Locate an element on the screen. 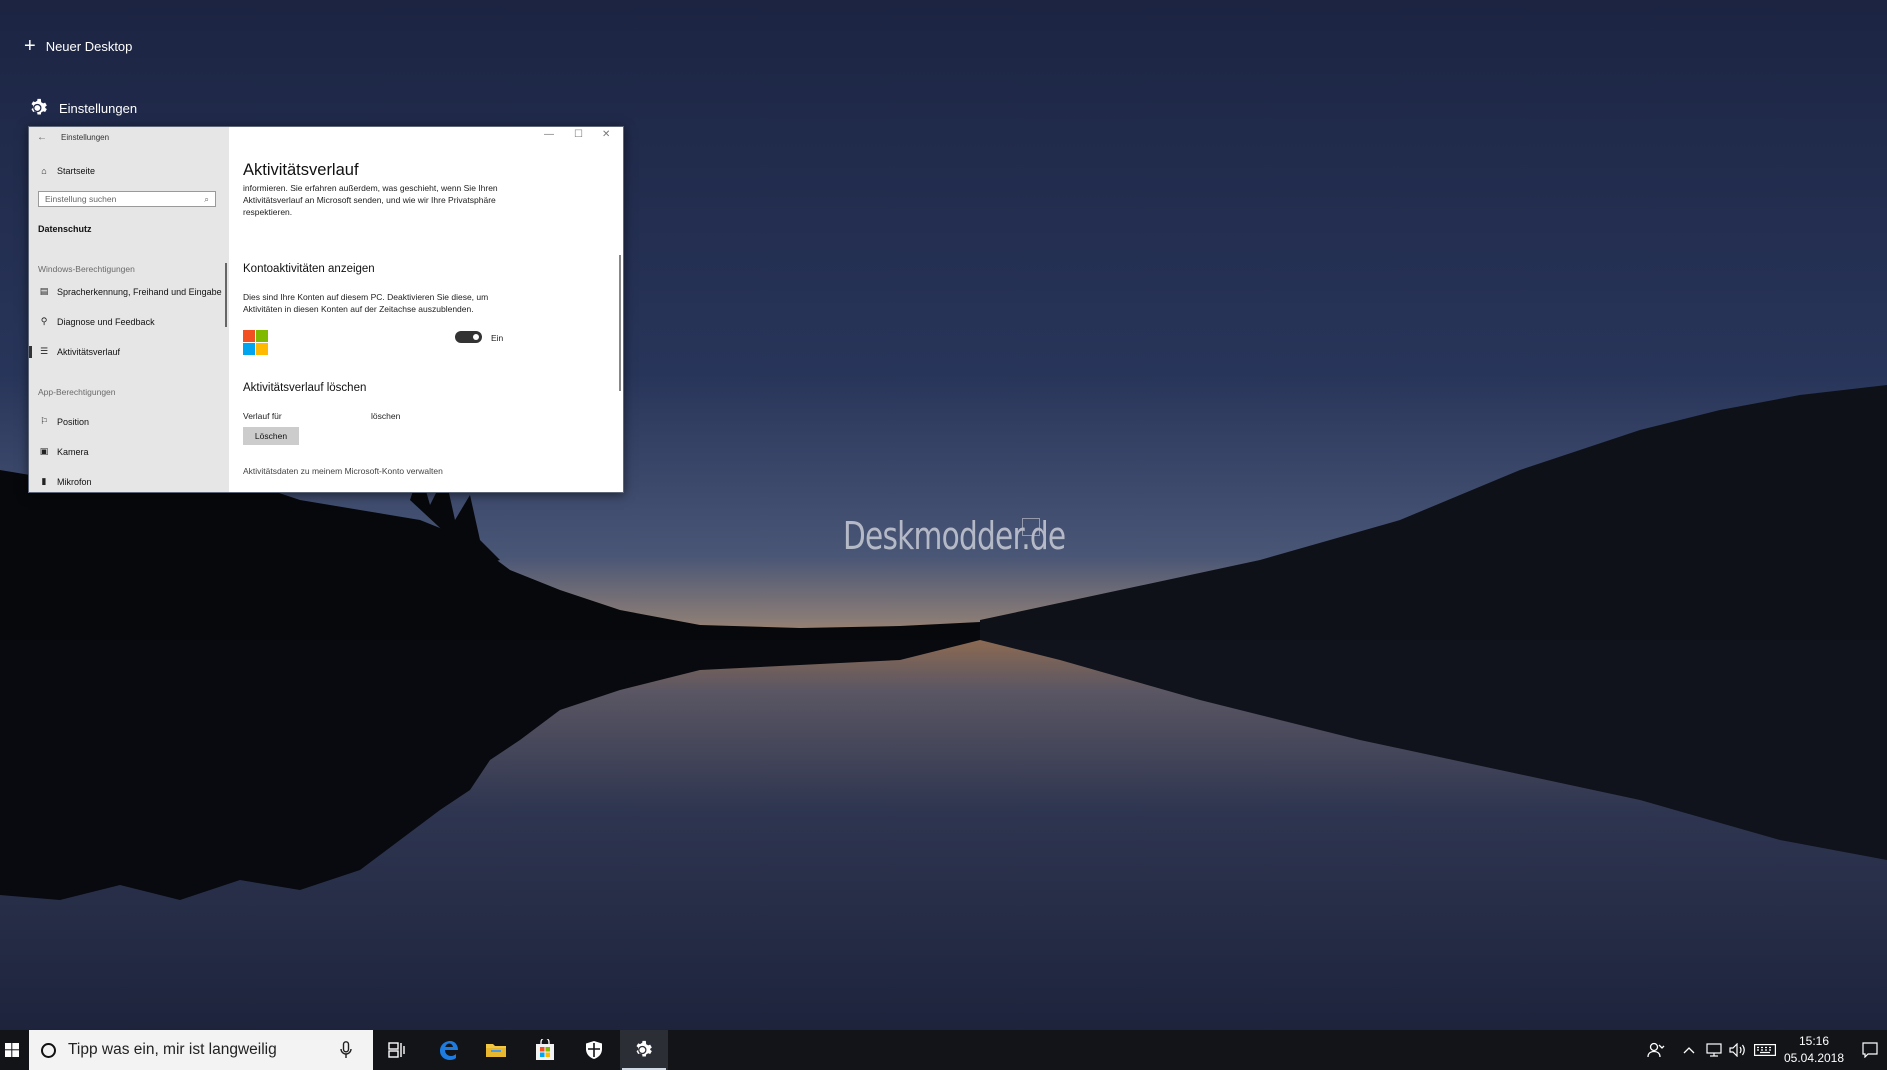  microphone-icon: ▮ is located at coordinates (44, 481).